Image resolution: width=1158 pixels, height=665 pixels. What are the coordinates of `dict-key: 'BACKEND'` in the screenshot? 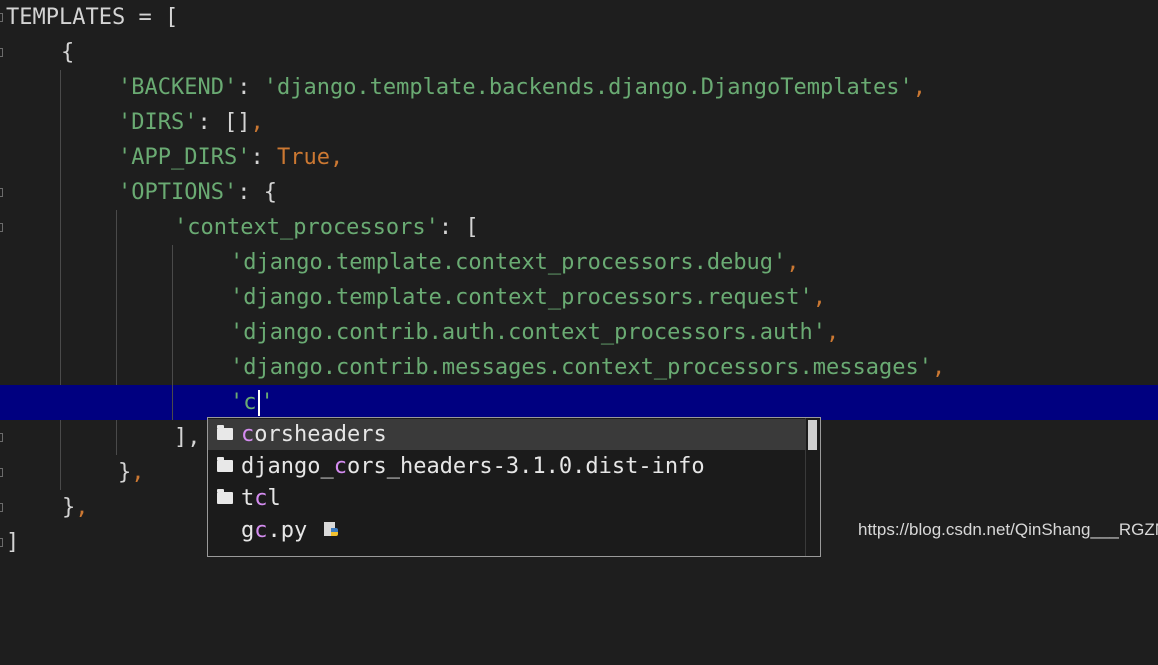 It's located at (178, 87).